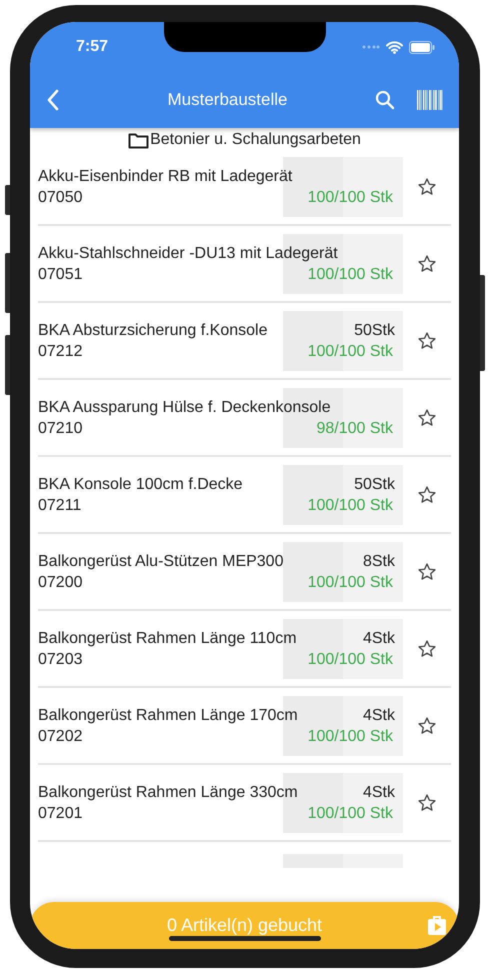 This screenshot has width=489, height=975. Describe the element at coordinates (60, 198) in the screenshot. I see `article-number: 07050` at that location.